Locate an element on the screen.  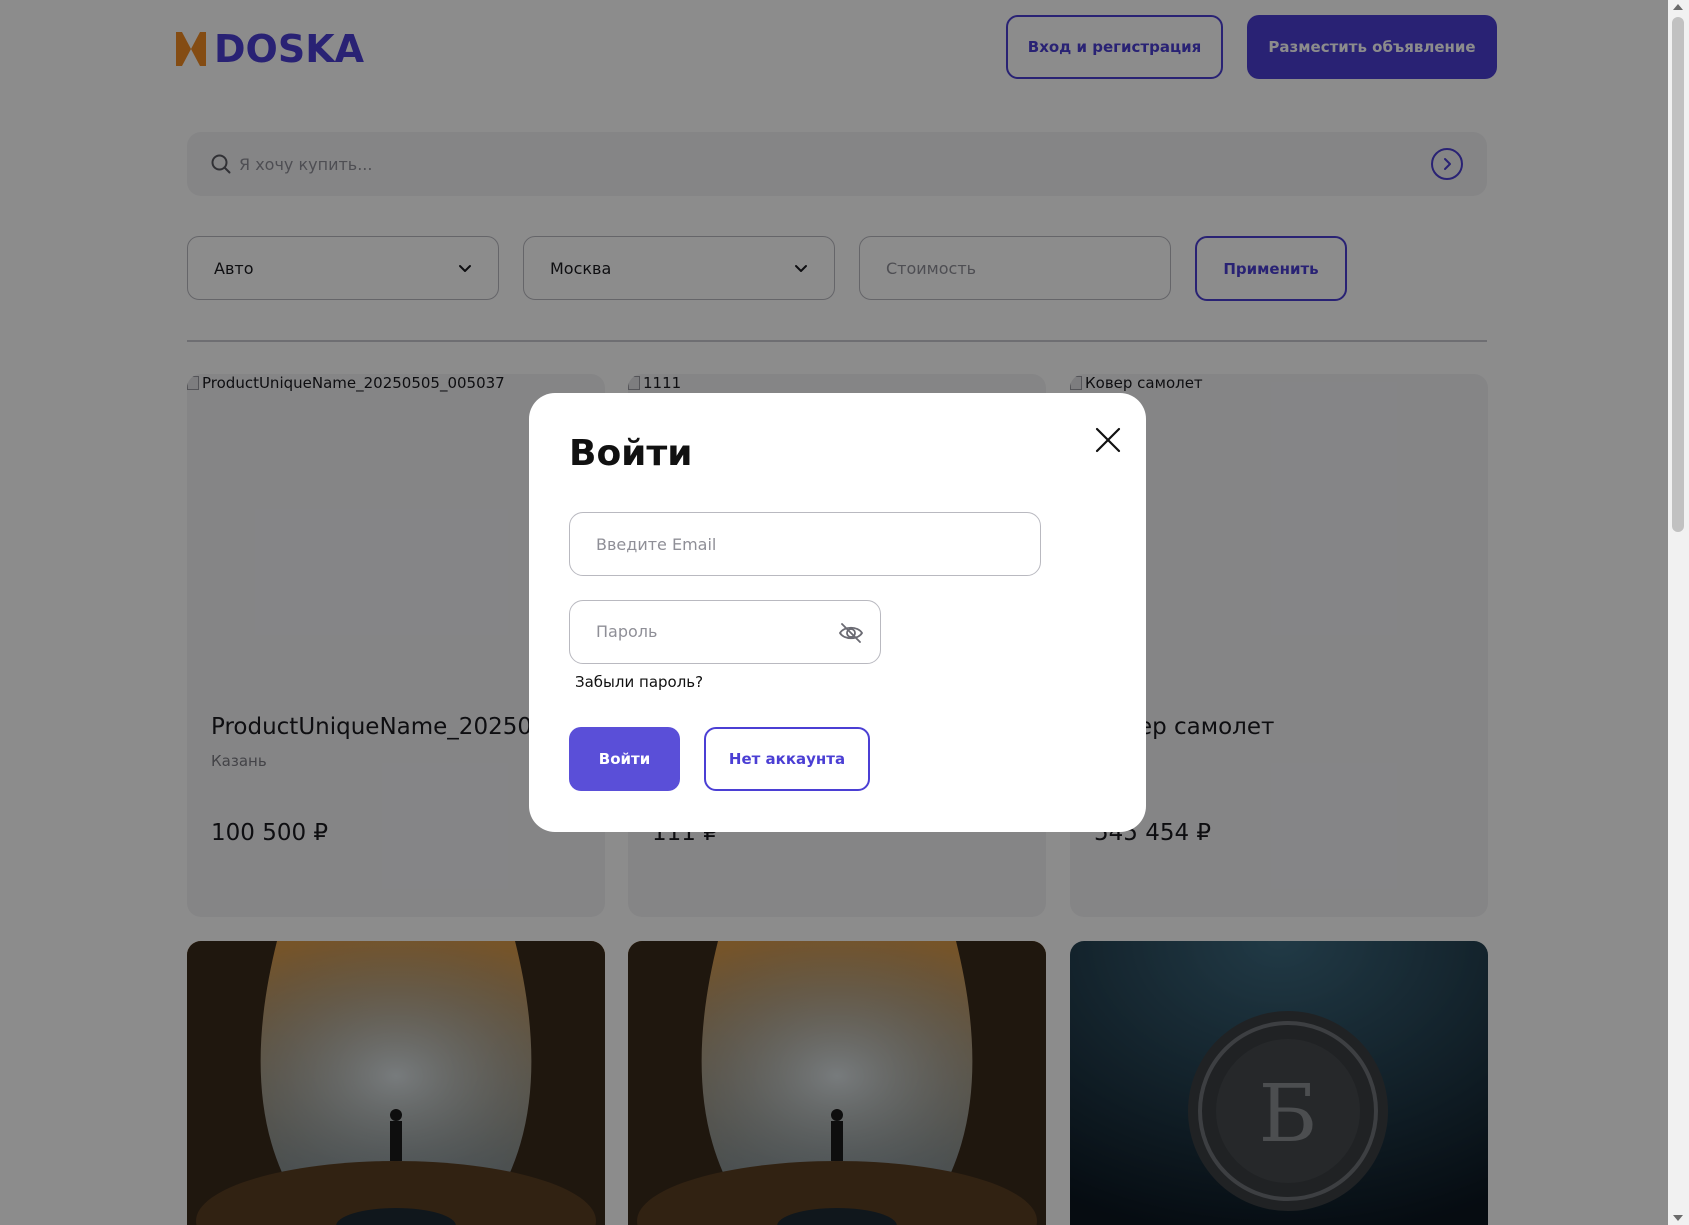
scrollbar is located at coordinates (1678, 612).